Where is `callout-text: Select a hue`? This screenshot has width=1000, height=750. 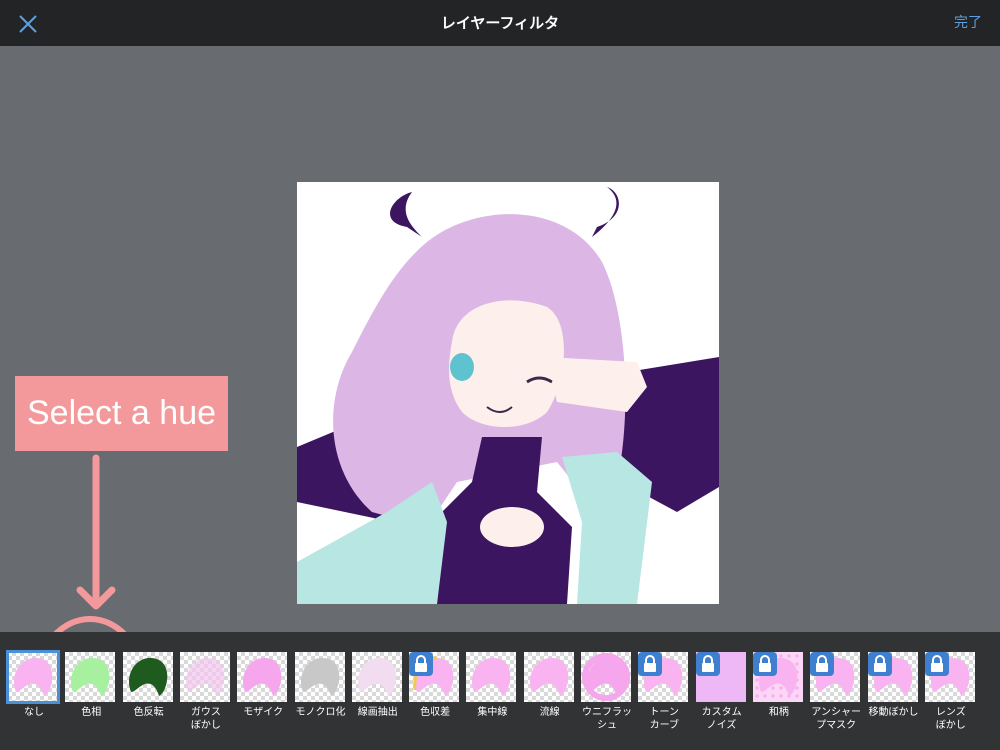 callout-text: Select a hue is located at coordinates (121, 413).